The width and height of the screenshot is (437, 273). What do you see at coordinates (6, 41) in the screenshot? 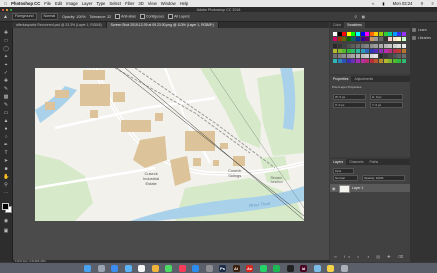
I see `marquee-tool-icon: □` at bounding box center [6, 41].